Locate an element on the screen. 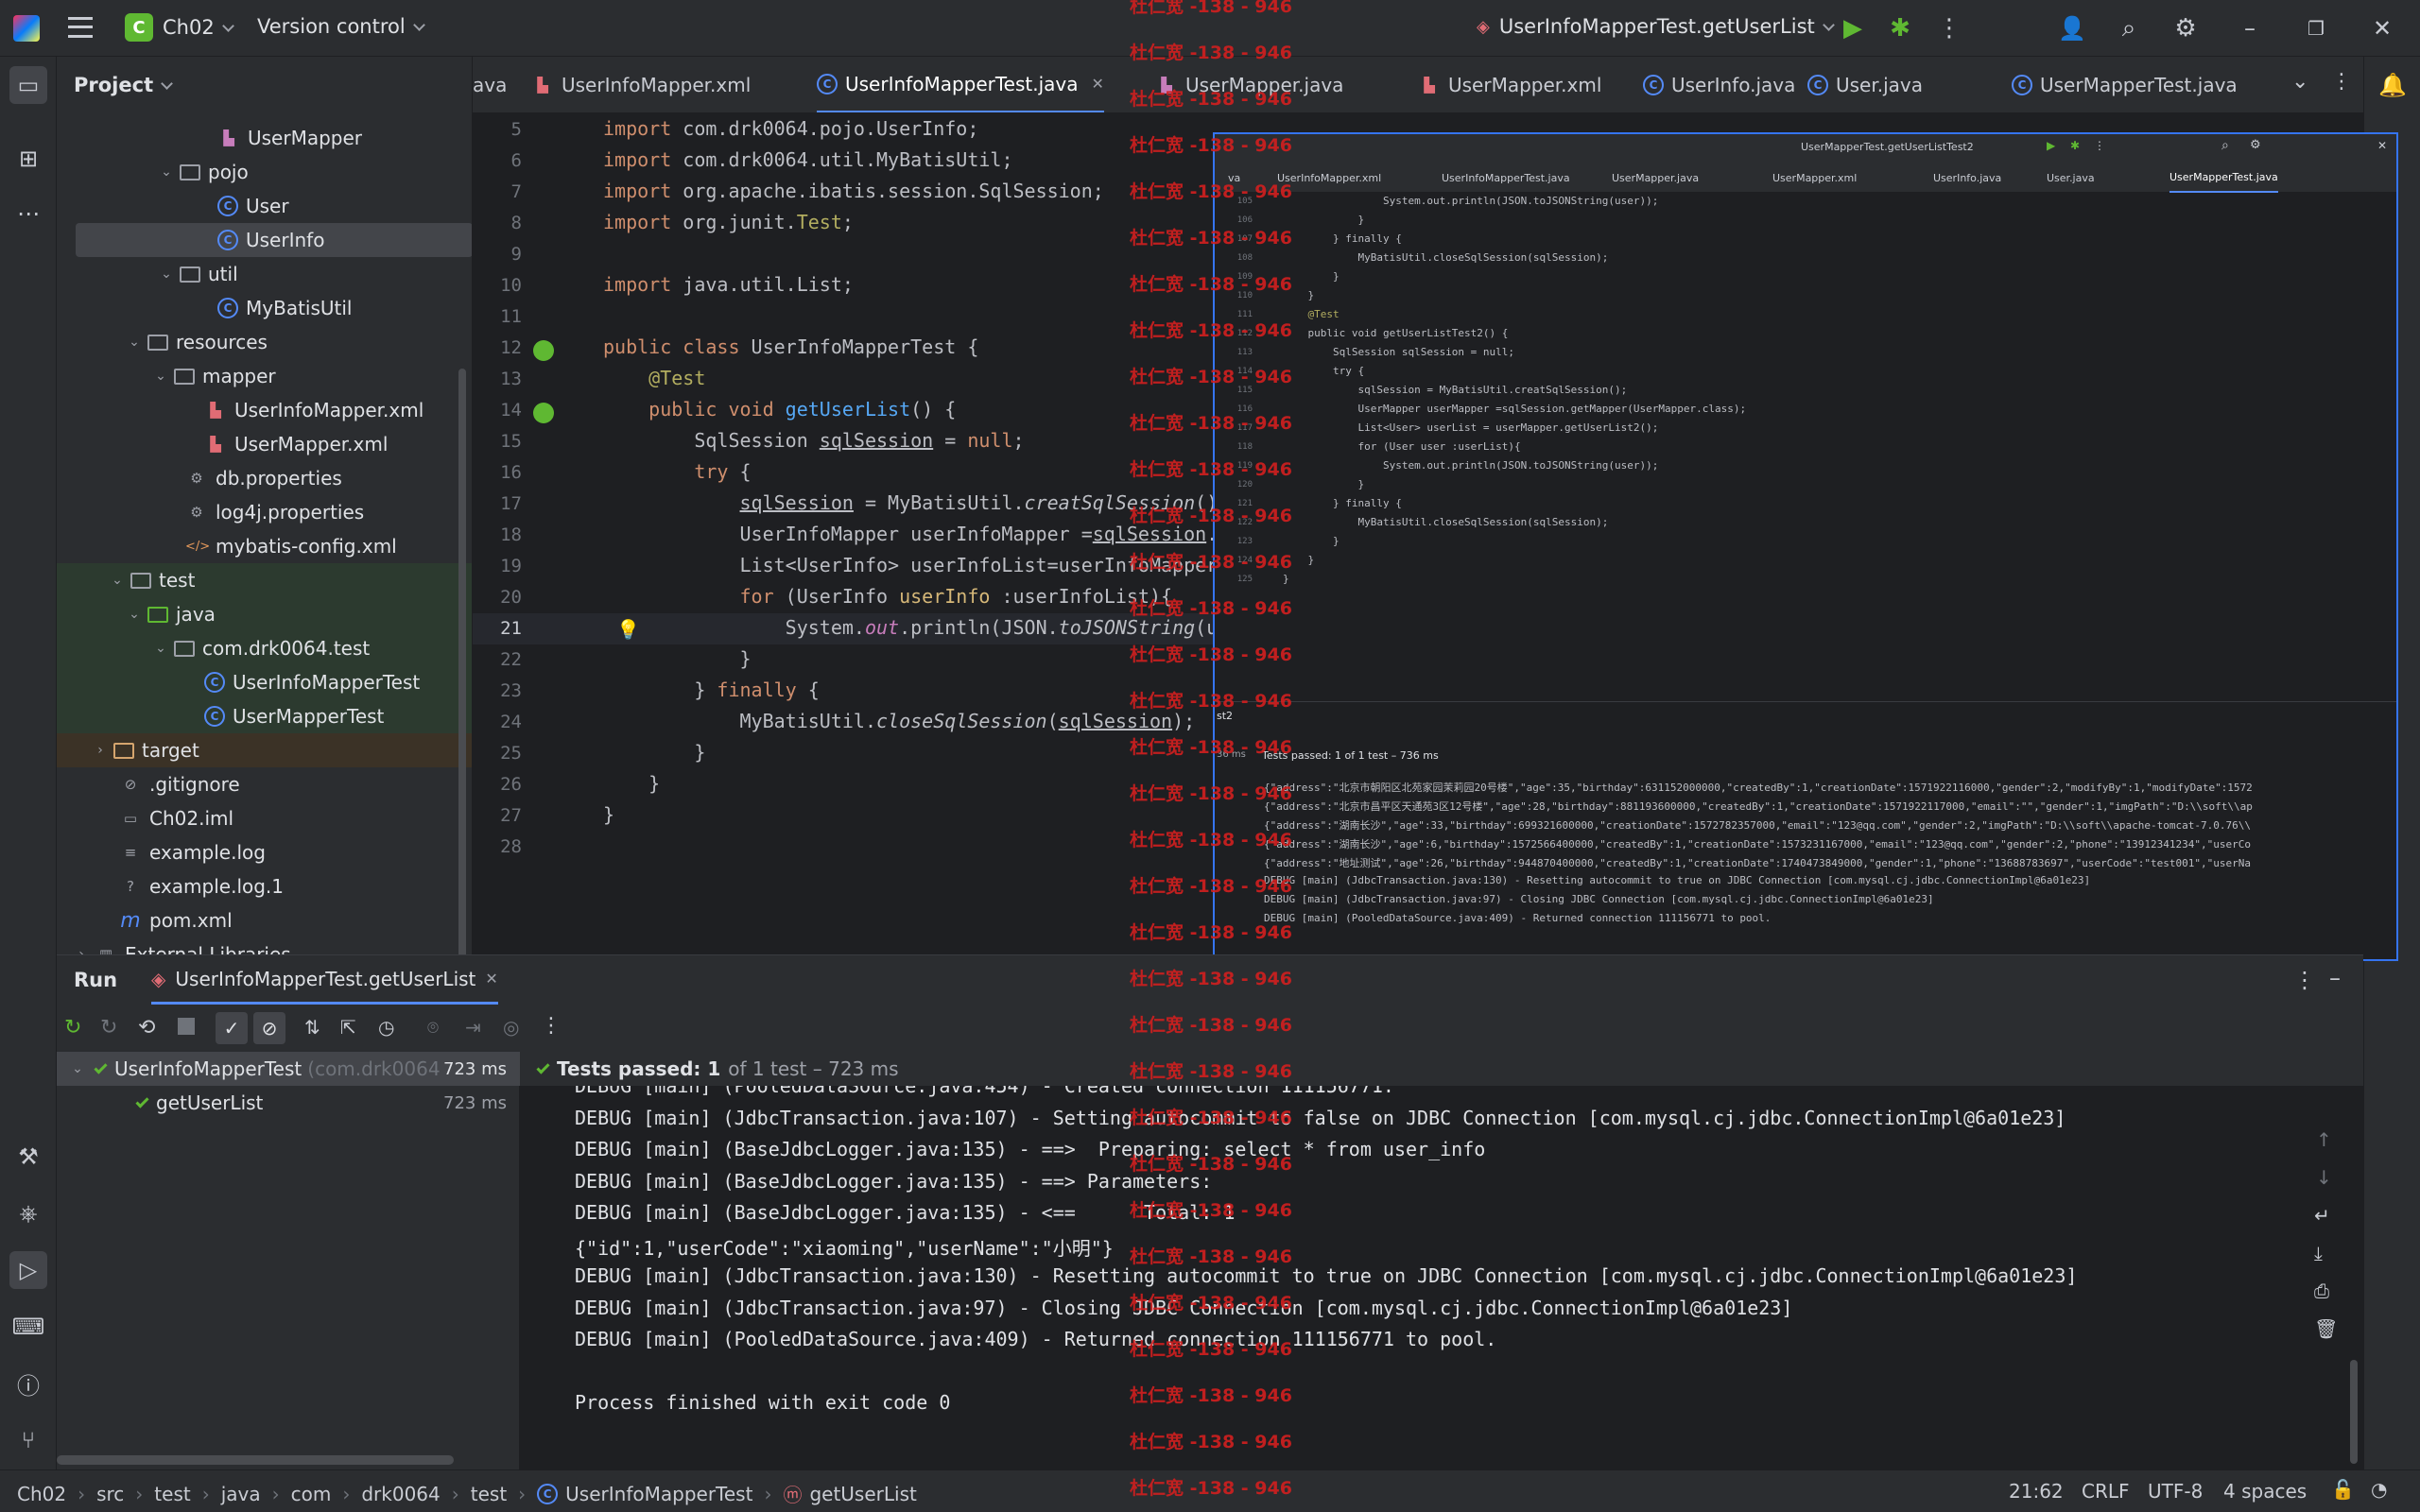 This screenshot has height=1512, width=2420. show-ignored-icon: ⊘ is located at coordinates (269, 1028).